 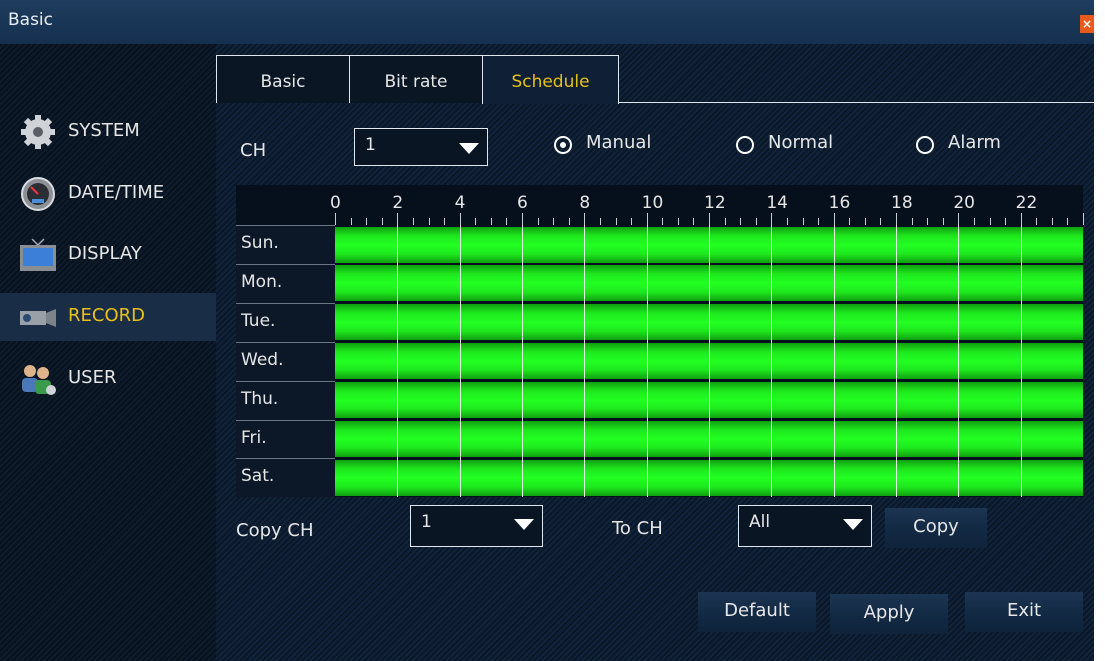 What do you see at coordinates (476, 526) in the screenshot?
I see `copy-ch-select: 1` at bounding box center [476, 526].